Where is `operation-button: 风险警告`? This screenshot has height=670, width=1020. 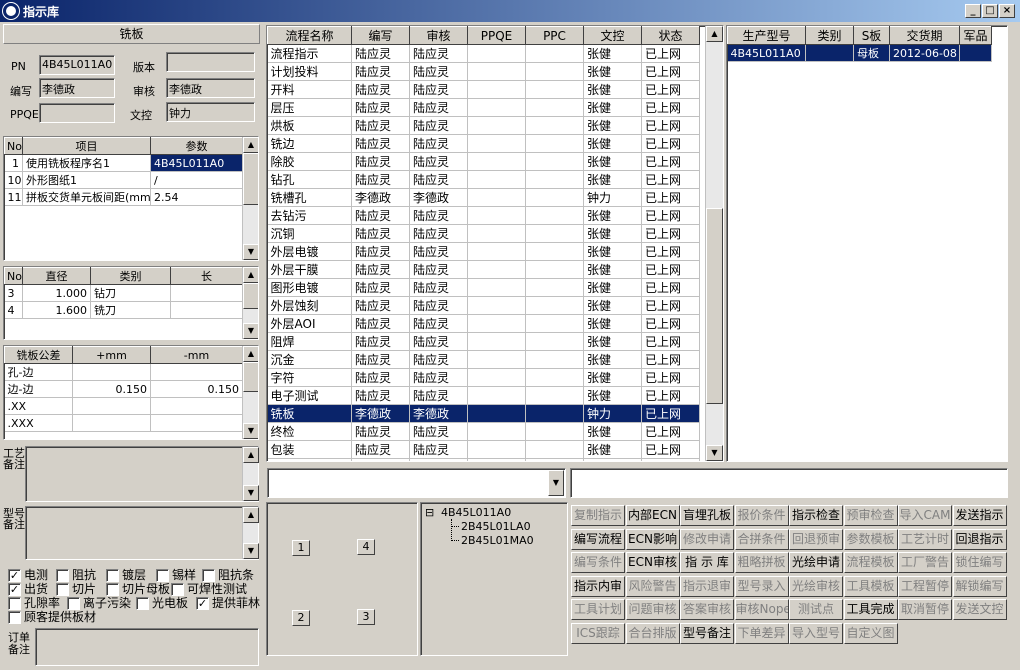 operation-button: 风险警告 is located at coordinates (652, 586).